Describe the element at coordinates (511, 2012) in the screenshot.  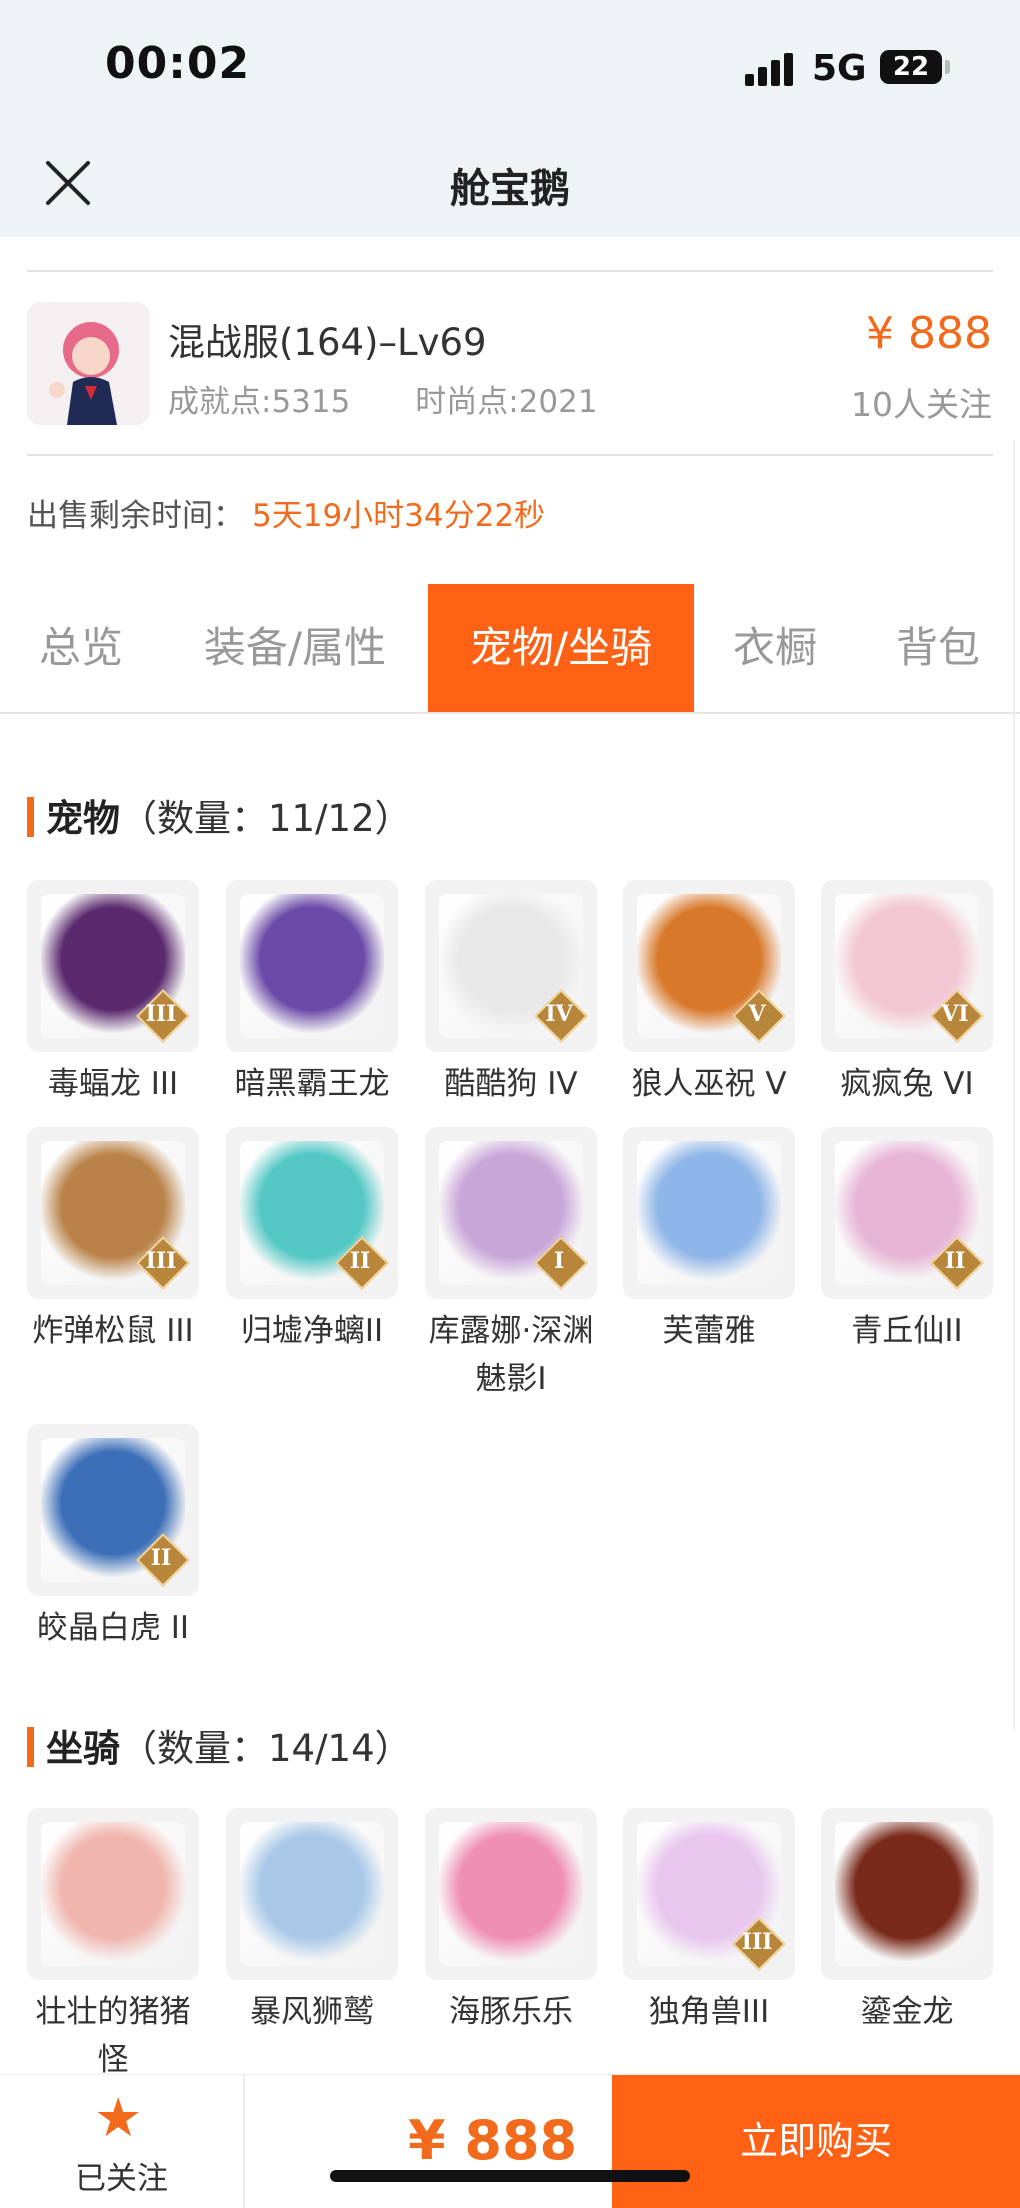
I see `item-name: 海豚乐乐` at that location.